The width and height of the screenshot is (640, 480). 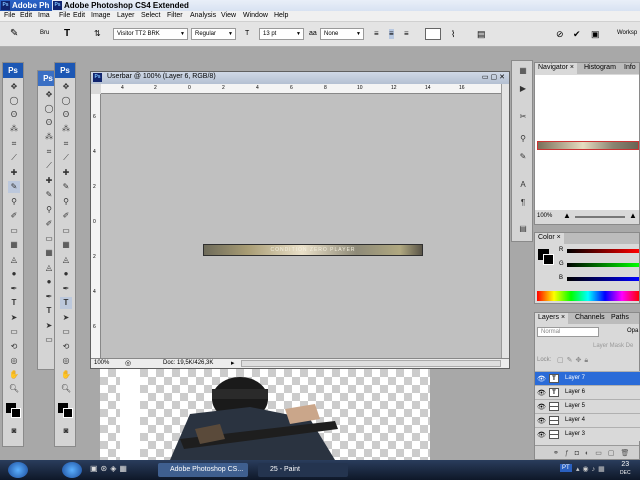 What do you see at coordinates (110, 468) in the screenshot?
I see `quick-launch-icons: ▣⊛◈▦` at bounding box center [110, 468].